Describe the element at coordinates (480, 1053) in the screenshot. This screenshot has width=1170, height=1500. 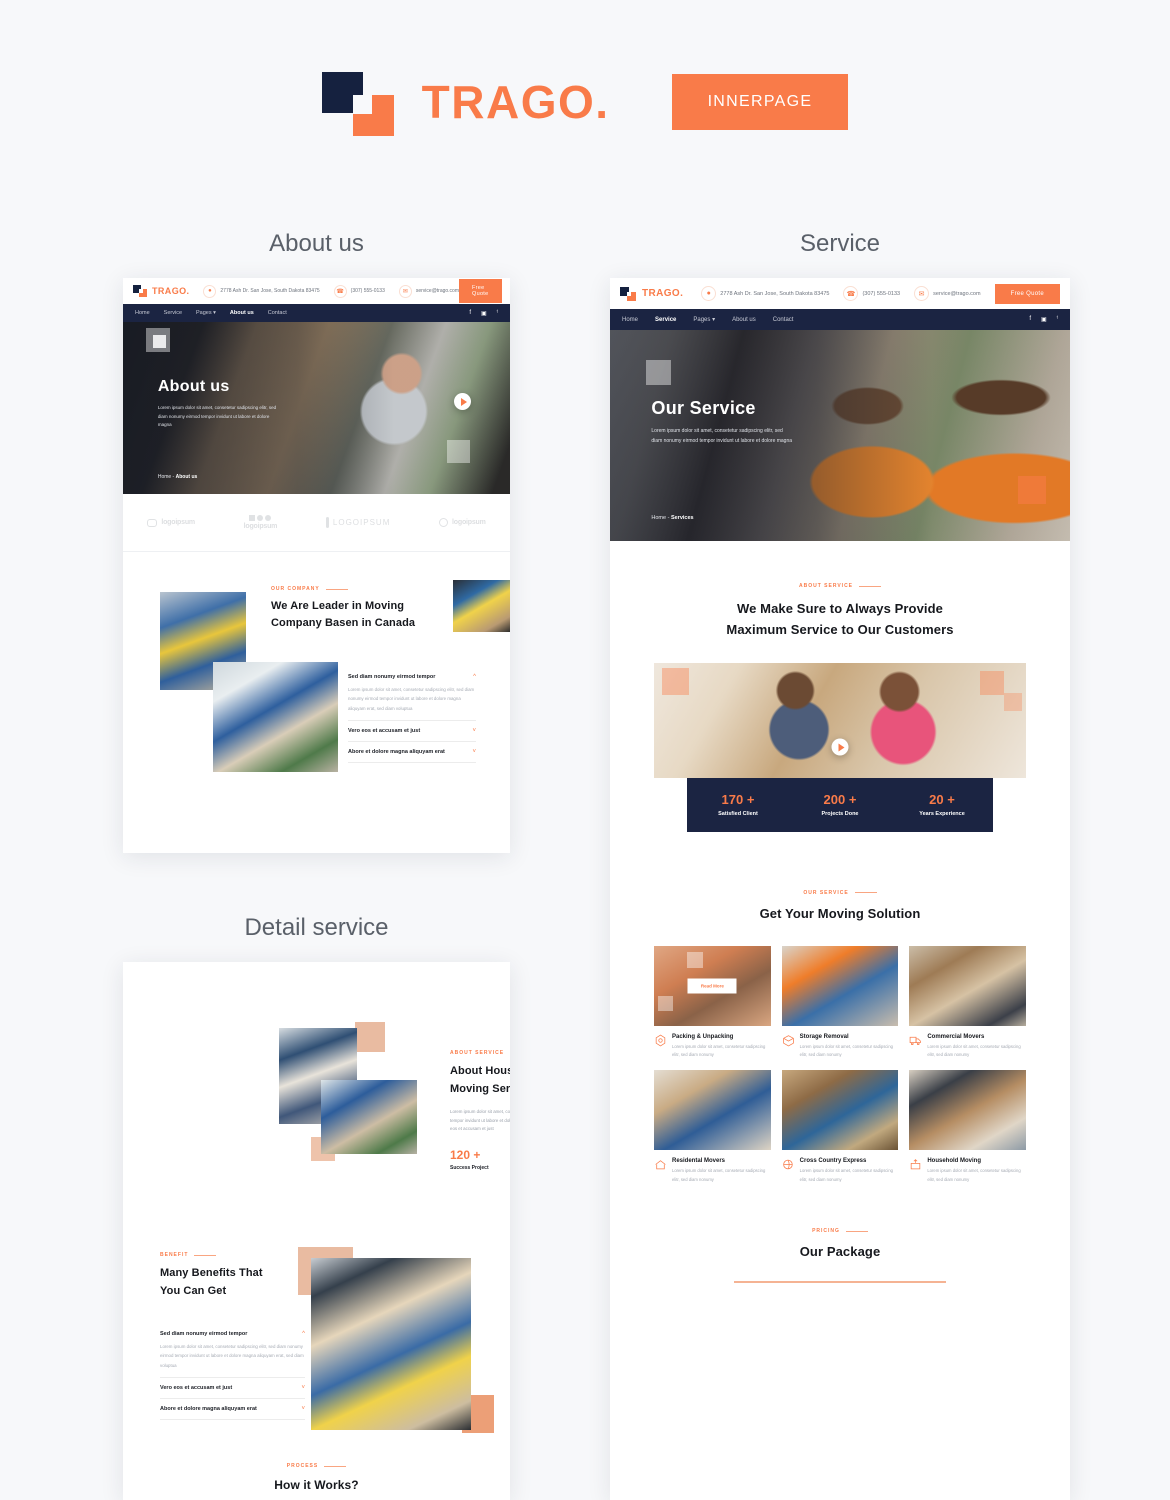
I see `detail-about-eyebrow: ABOUT SERVICE` at that location.